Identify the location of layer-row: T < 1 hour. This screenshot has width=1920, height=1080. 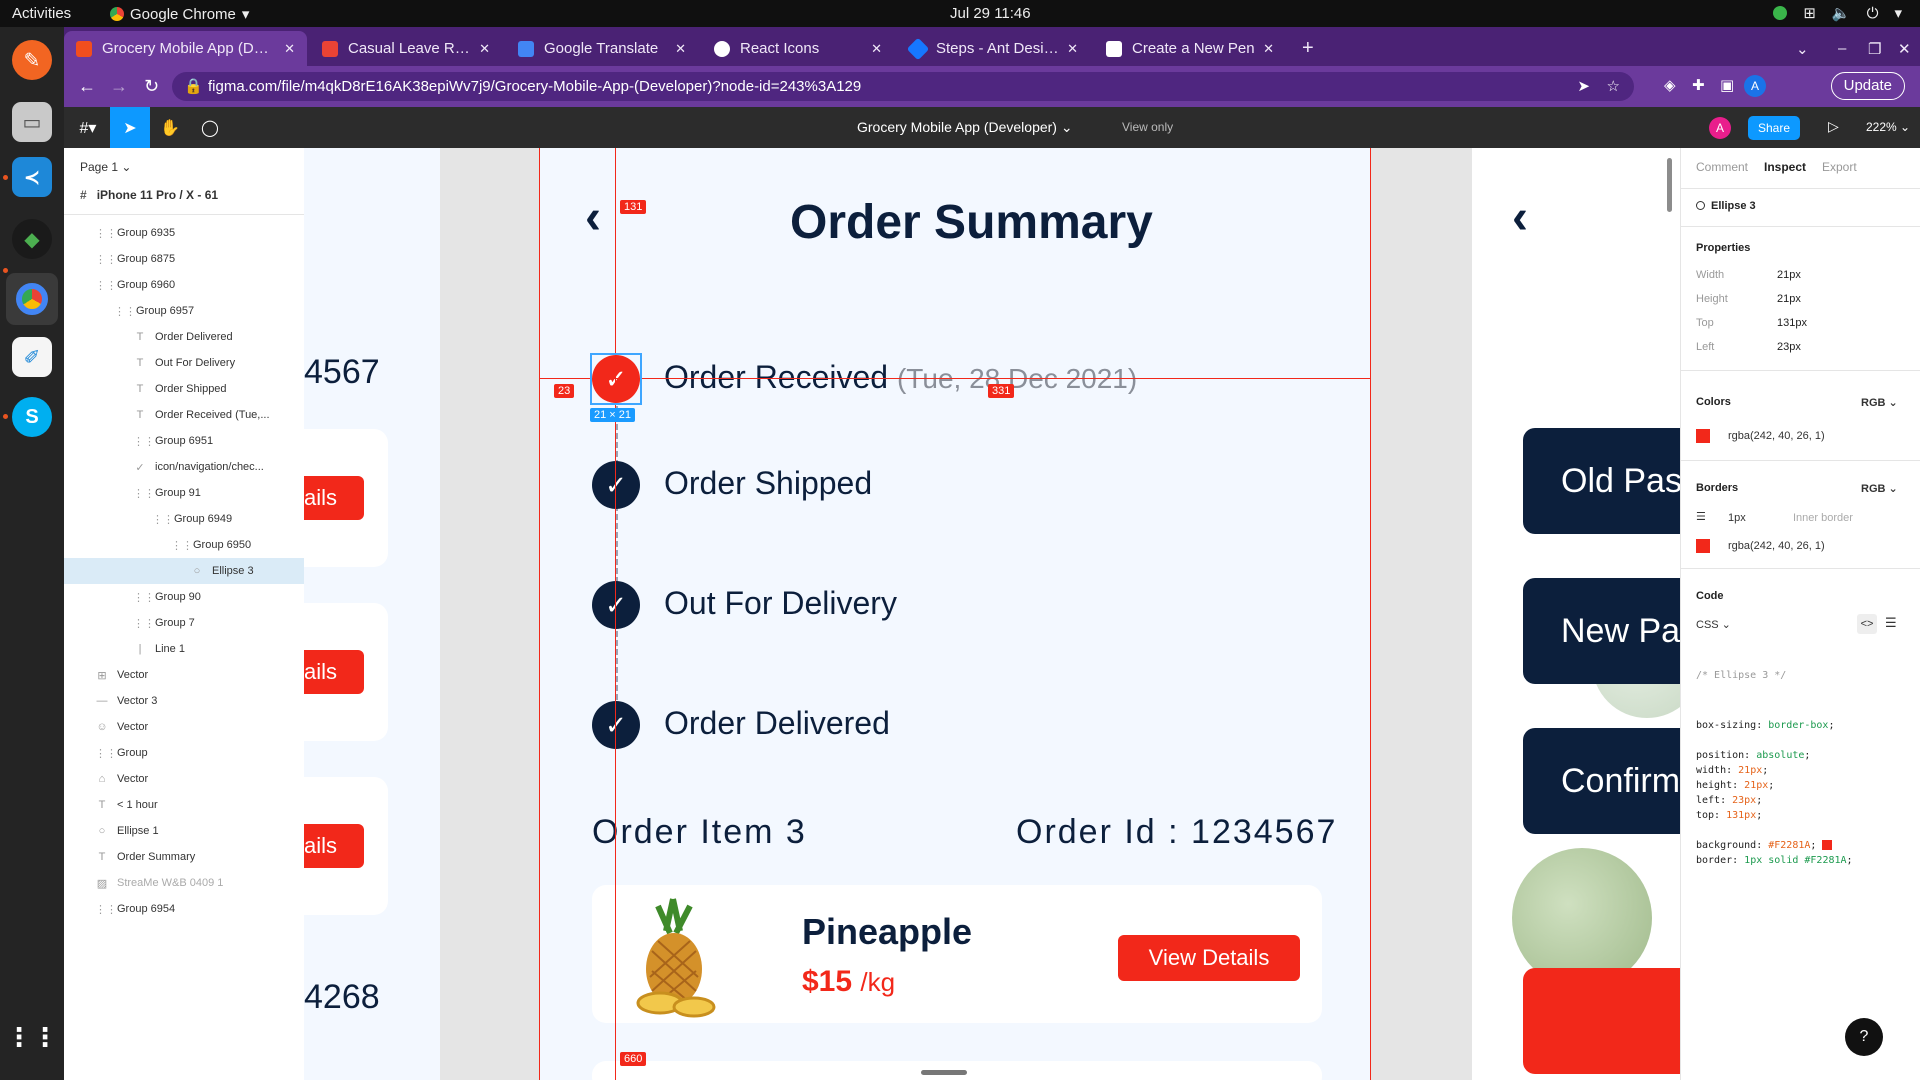
(184, 805).